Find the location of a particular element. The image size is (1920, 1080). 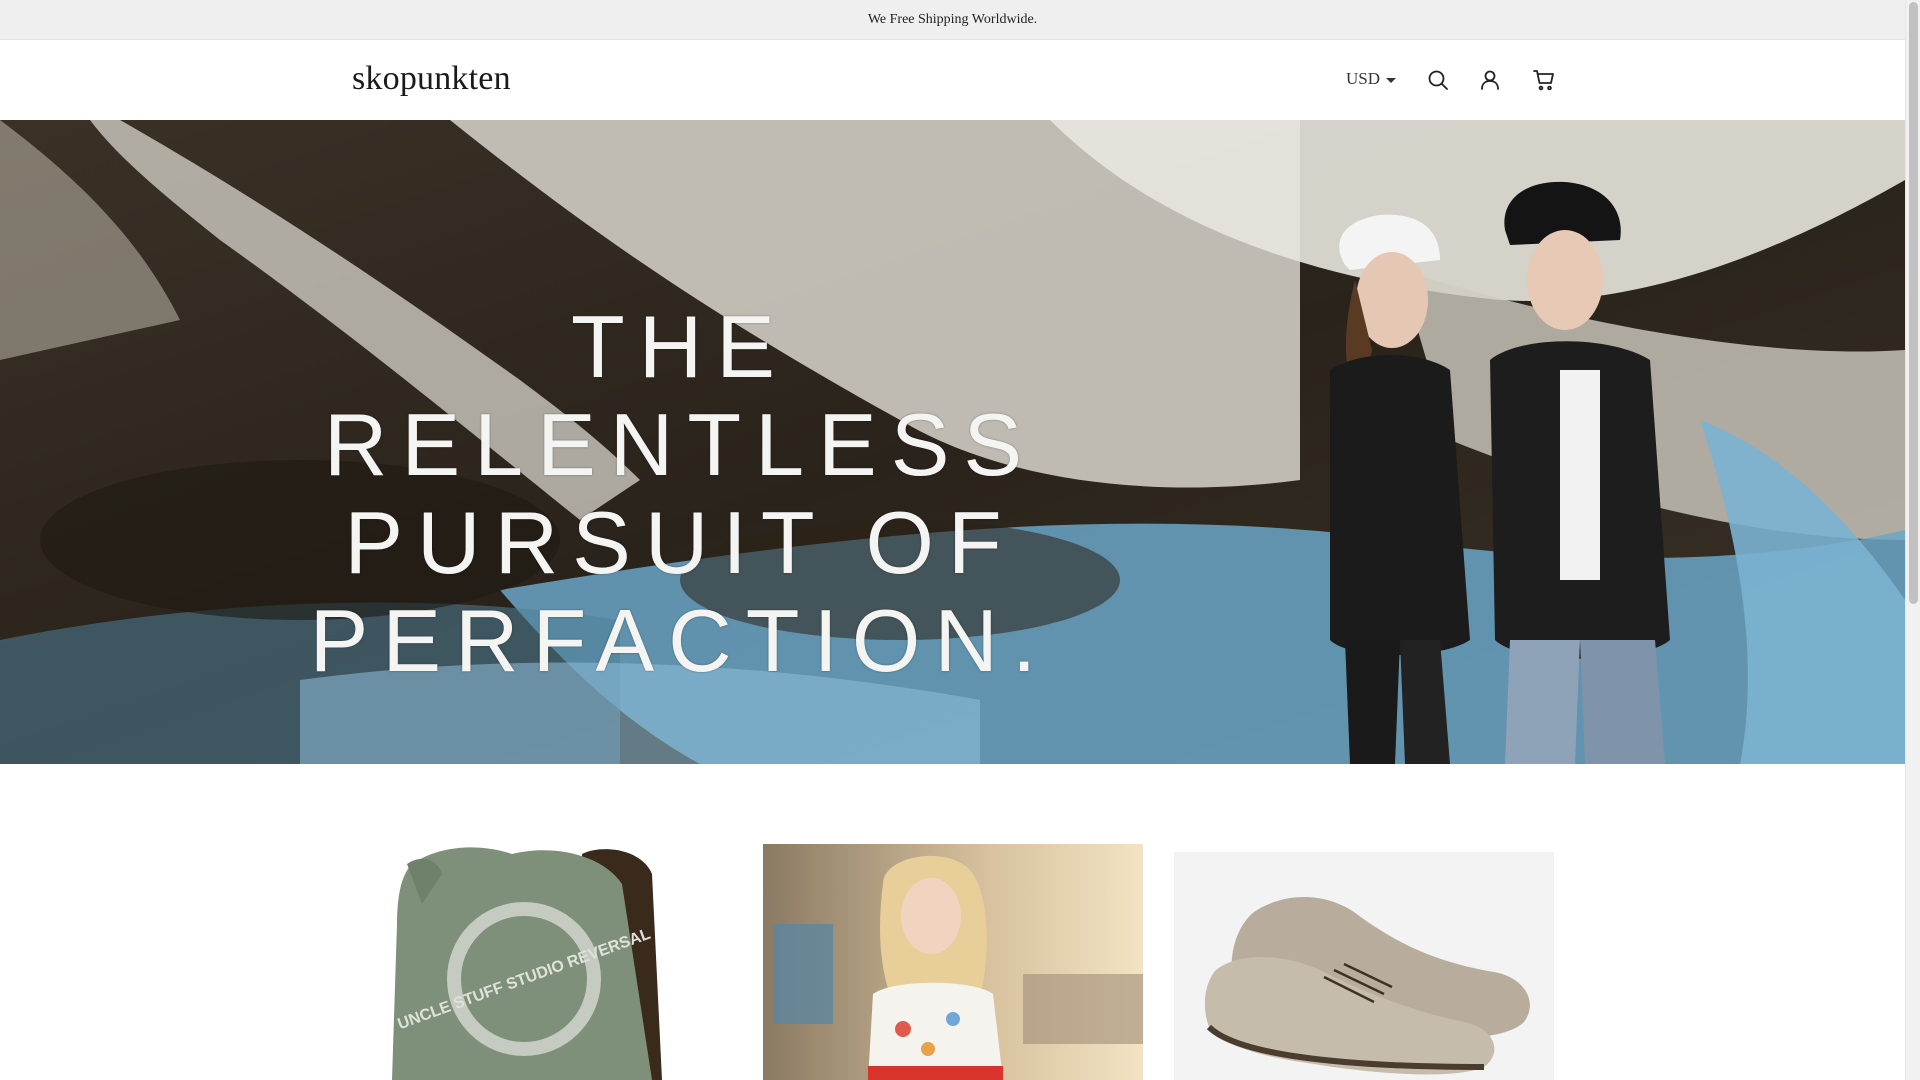

hero-headline-line-2: PURSUIT OF is located at coordinates (680, 542).